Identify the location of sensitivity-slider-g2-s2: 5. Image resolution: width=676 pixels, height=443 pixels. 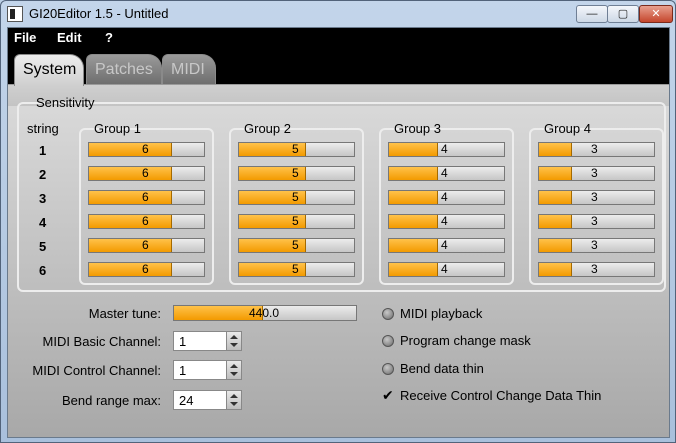
(296, 173).